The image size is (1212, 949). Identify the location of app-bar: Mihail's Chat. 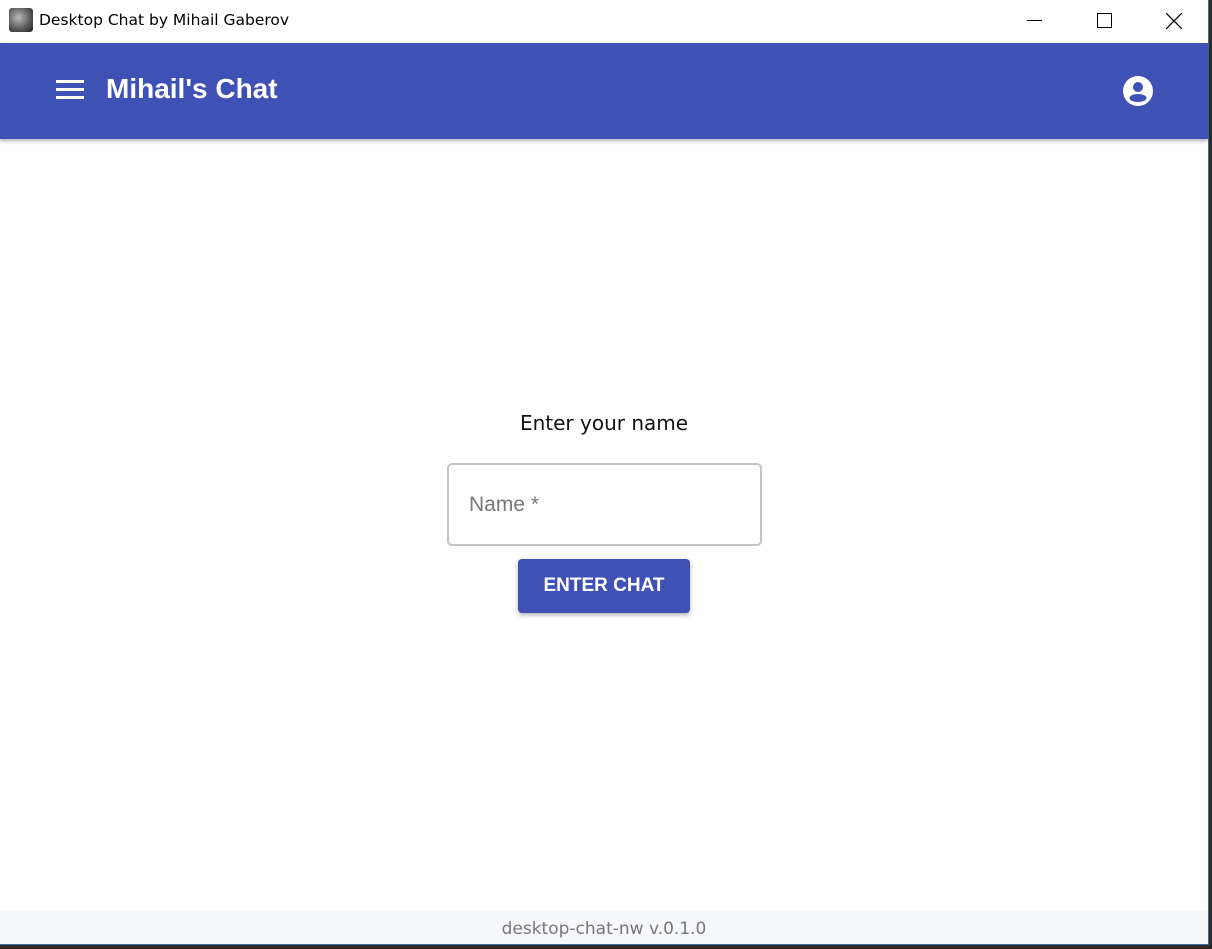
(604, 91).